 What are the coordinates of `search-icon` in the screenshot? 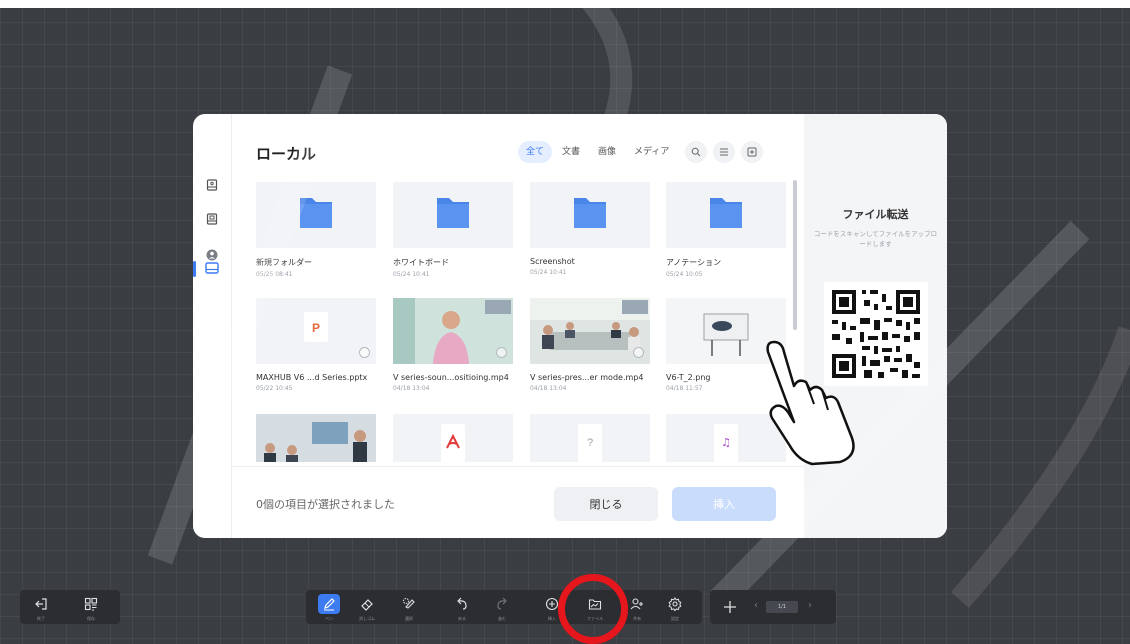 It's located at (696, 152).